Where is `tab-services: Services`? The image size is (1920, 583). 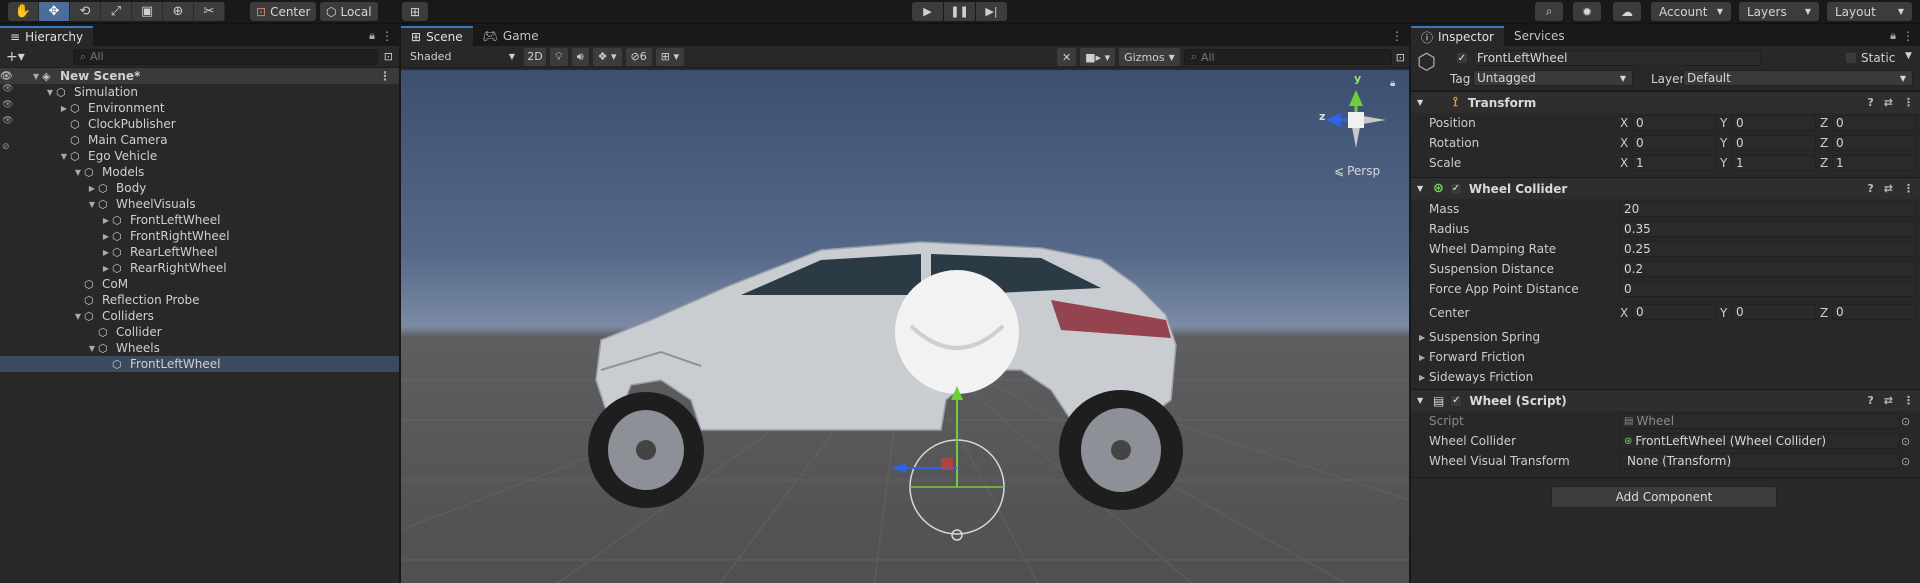 tab-services: Services is located at coordinates (1539, 36).